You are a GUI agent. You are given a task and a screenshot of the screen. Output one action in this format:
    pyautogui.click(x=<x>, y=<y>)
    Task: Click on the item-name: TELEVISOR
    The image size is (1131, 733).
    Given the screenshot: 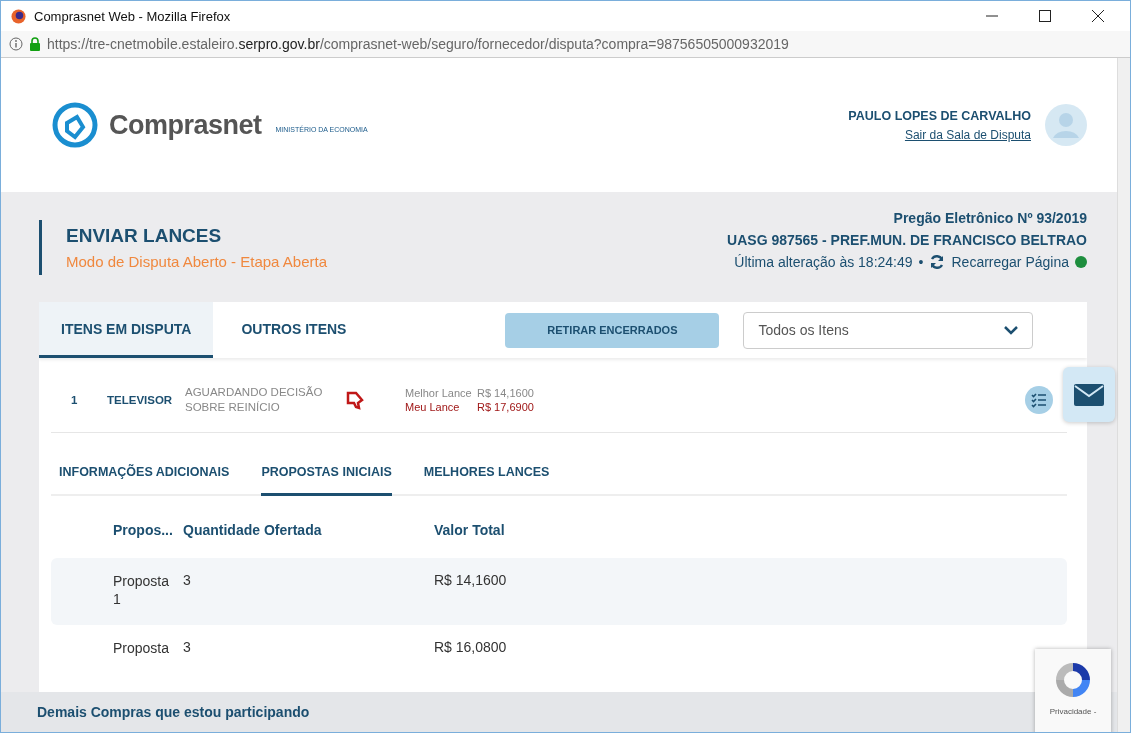 What is the action you would take?
    pyautogui.click(x=140, y=400)
    